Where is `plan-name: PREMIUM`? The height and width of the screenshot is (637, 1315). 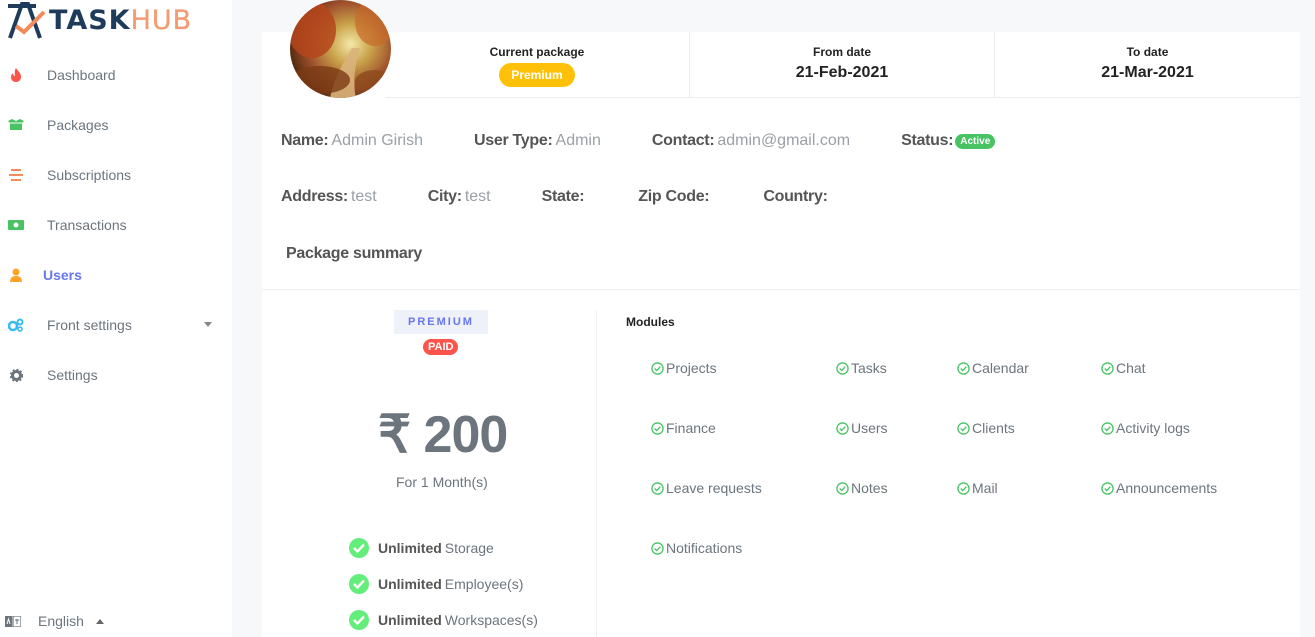 plan-name: PREMIUM is located at coordinates (441, 322).